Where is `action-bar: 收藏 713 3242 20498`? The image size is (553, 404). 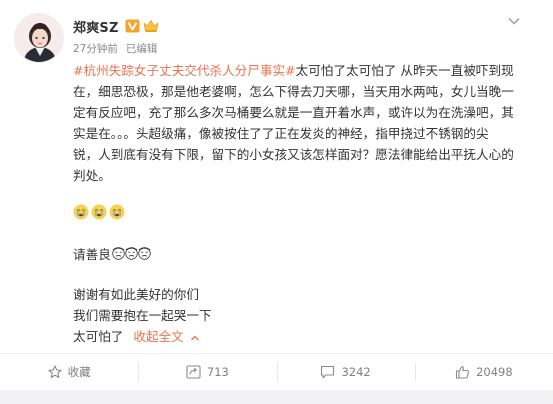 action-bar: 收藏 713 3242 20498 is located at coordinates (276, 372).